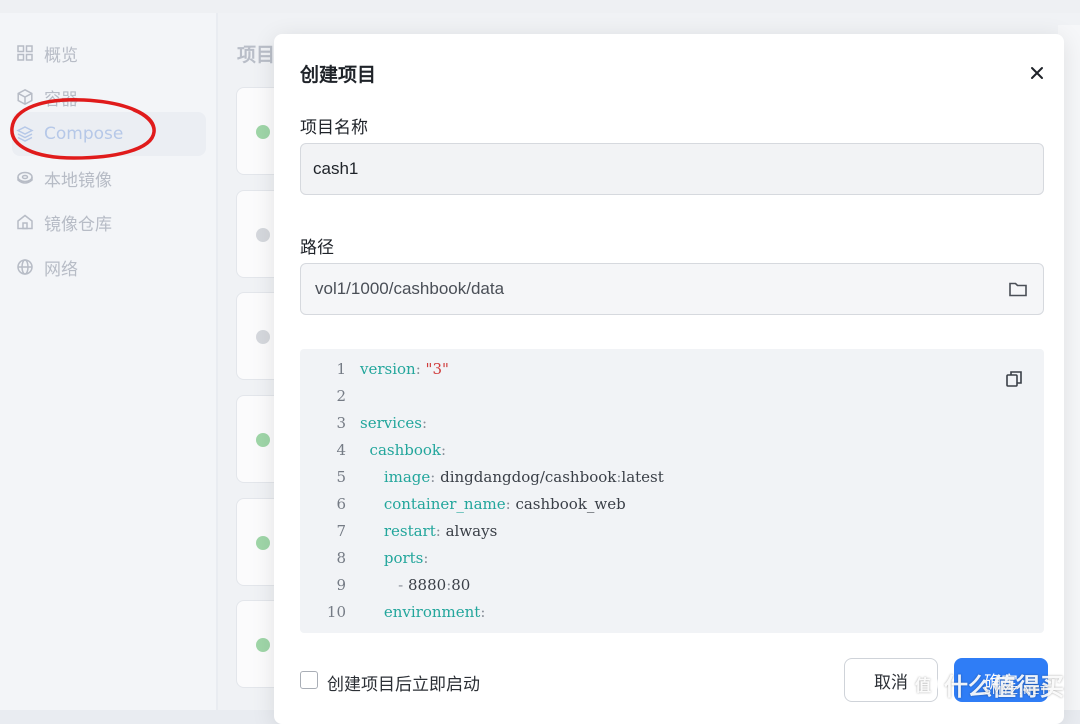  What do you see at coordinates (1014, 379) in the screenshot?
I see `copy-icon` at bounding box center [1014, 379].